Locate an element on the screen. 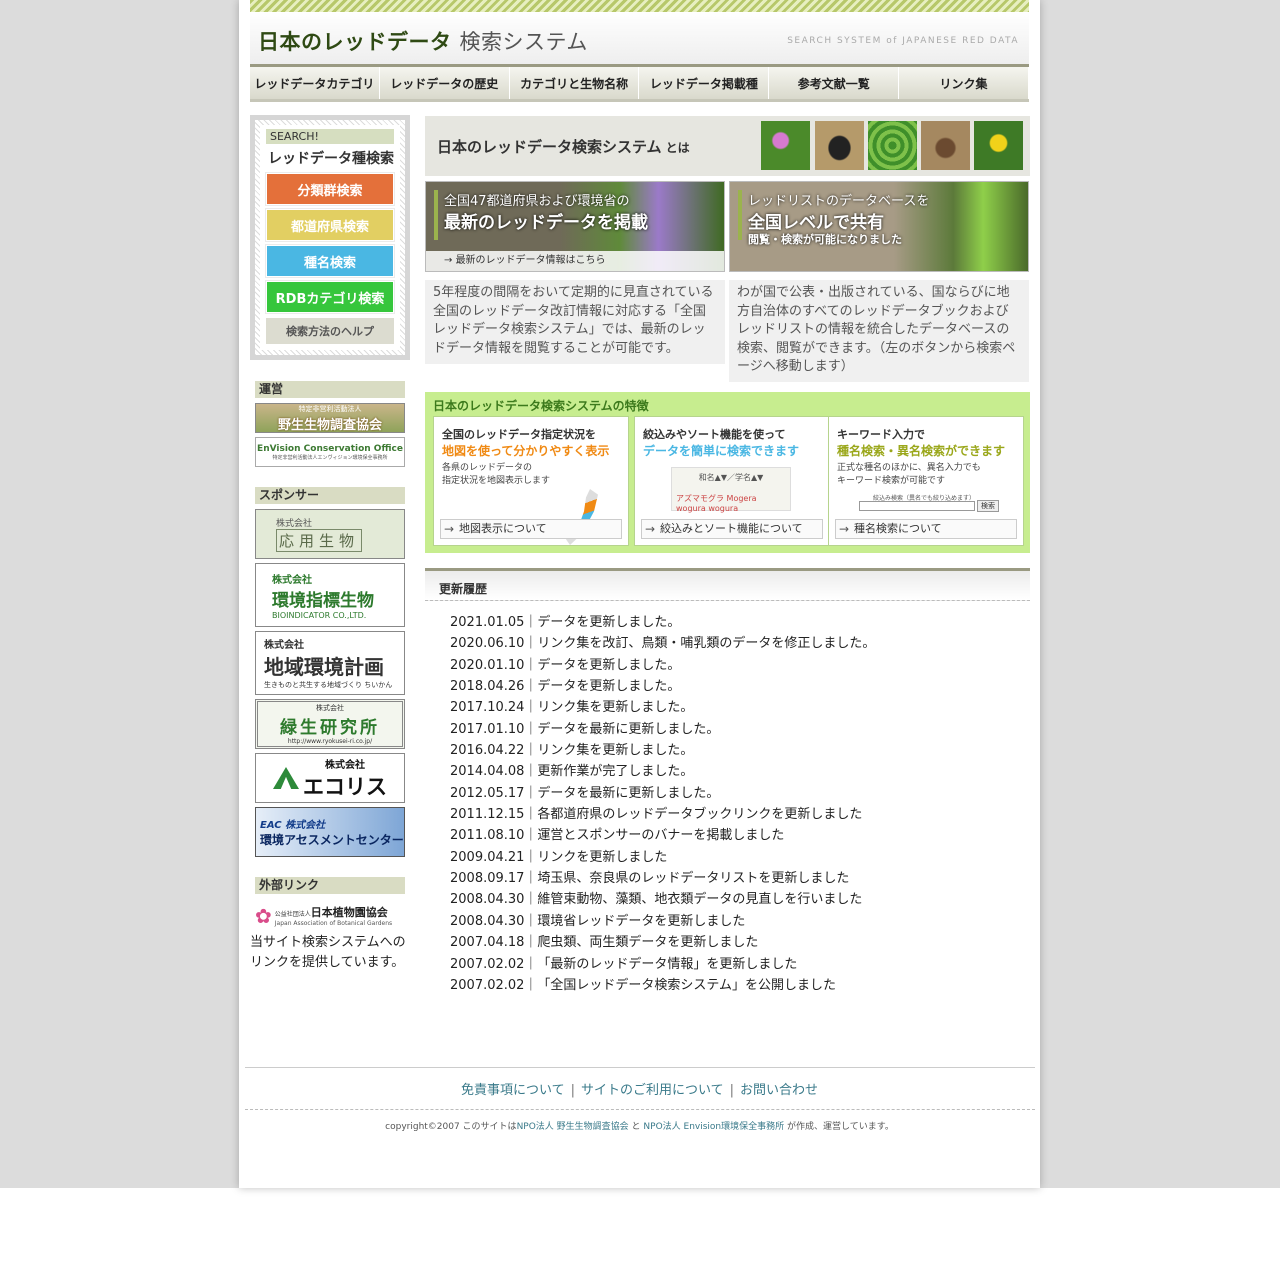  oyo-seibutsu-banner: 株式会社 応用生物 is located at coordinates (330, 534).